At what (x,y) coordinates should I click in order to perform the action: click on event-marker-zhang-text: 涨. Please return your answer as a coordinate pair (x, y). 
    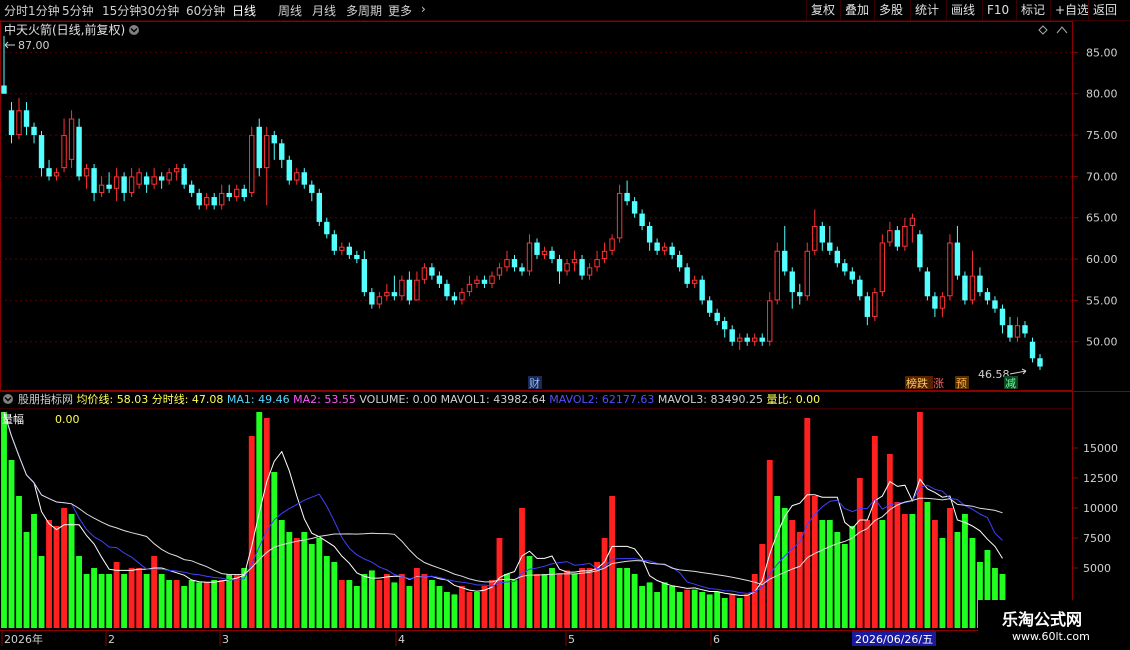
    Looking at the image, I should click on (938, 383).